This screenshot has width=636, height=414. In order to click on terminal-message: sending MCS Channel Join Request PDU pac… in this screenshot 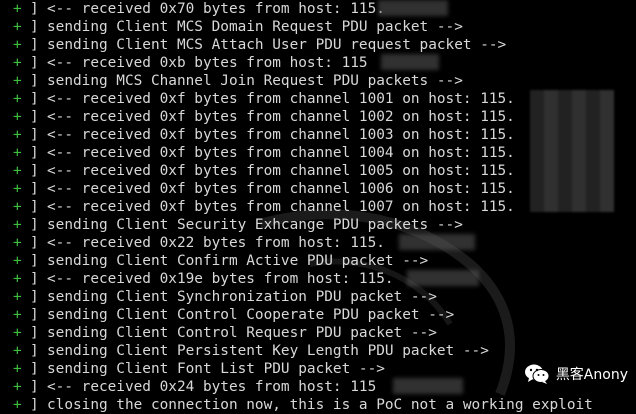, I will do `click(255, 81)`.